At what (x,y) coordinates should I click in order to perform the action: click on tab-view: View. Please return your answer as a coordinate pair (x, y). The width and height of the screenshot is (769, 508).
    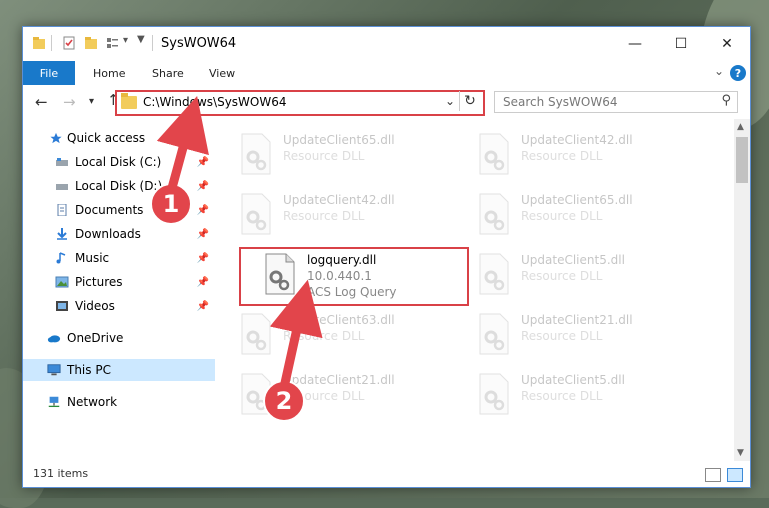
    Looking at the image, I should click on (222, 73).